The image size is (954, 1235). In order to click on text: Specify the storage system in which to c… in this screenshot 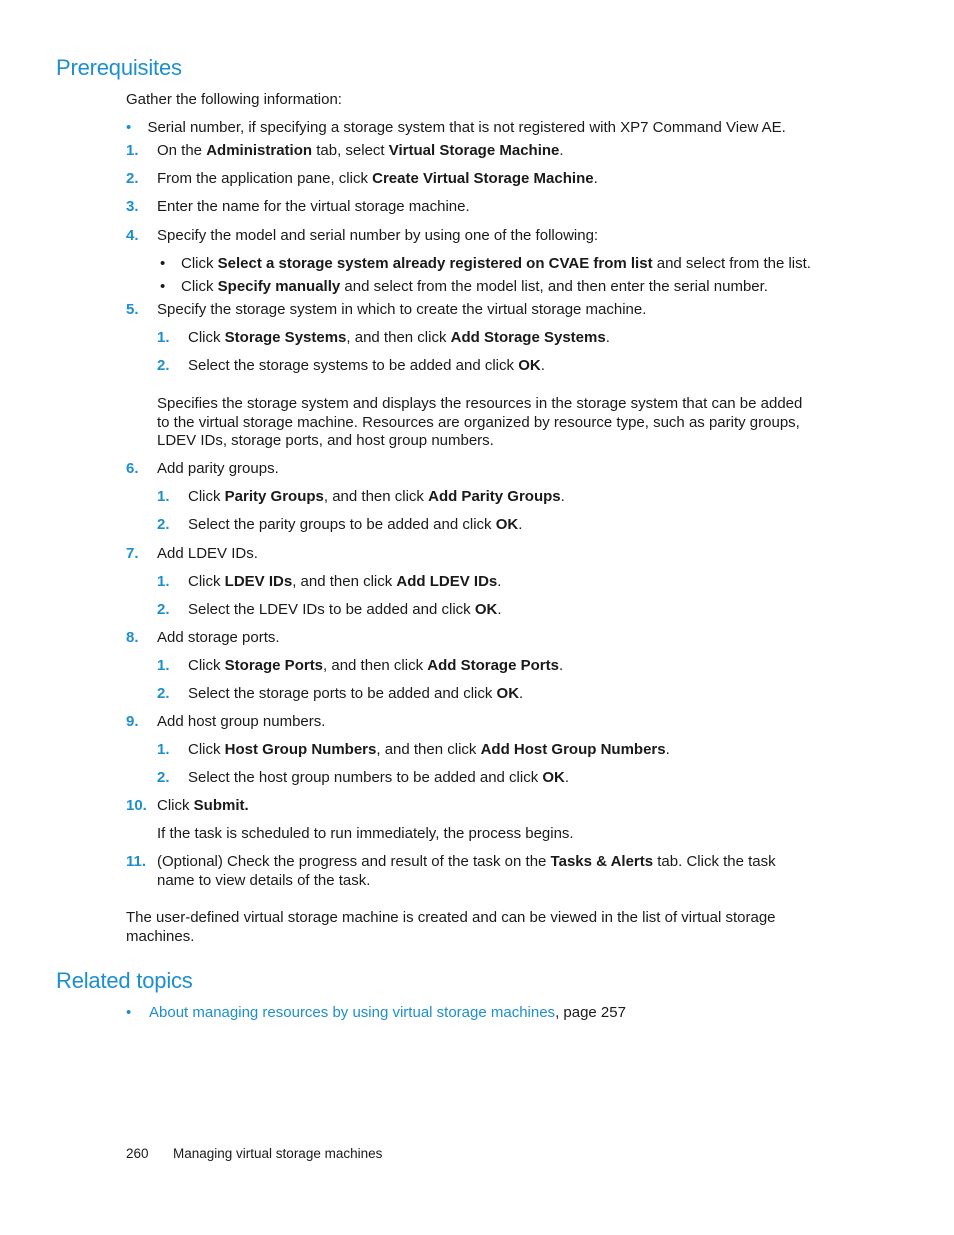, I will do `click(402, 309)`.